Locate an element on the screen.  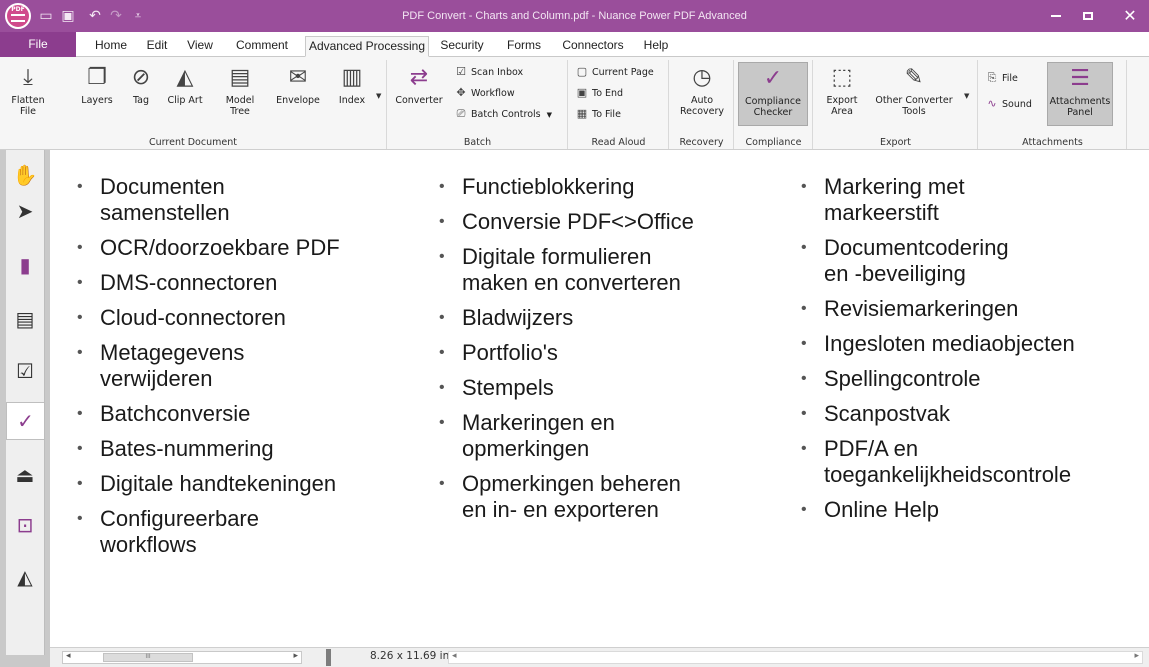
security-lock-icon: ⊡ is located at coordinates (25, 525).